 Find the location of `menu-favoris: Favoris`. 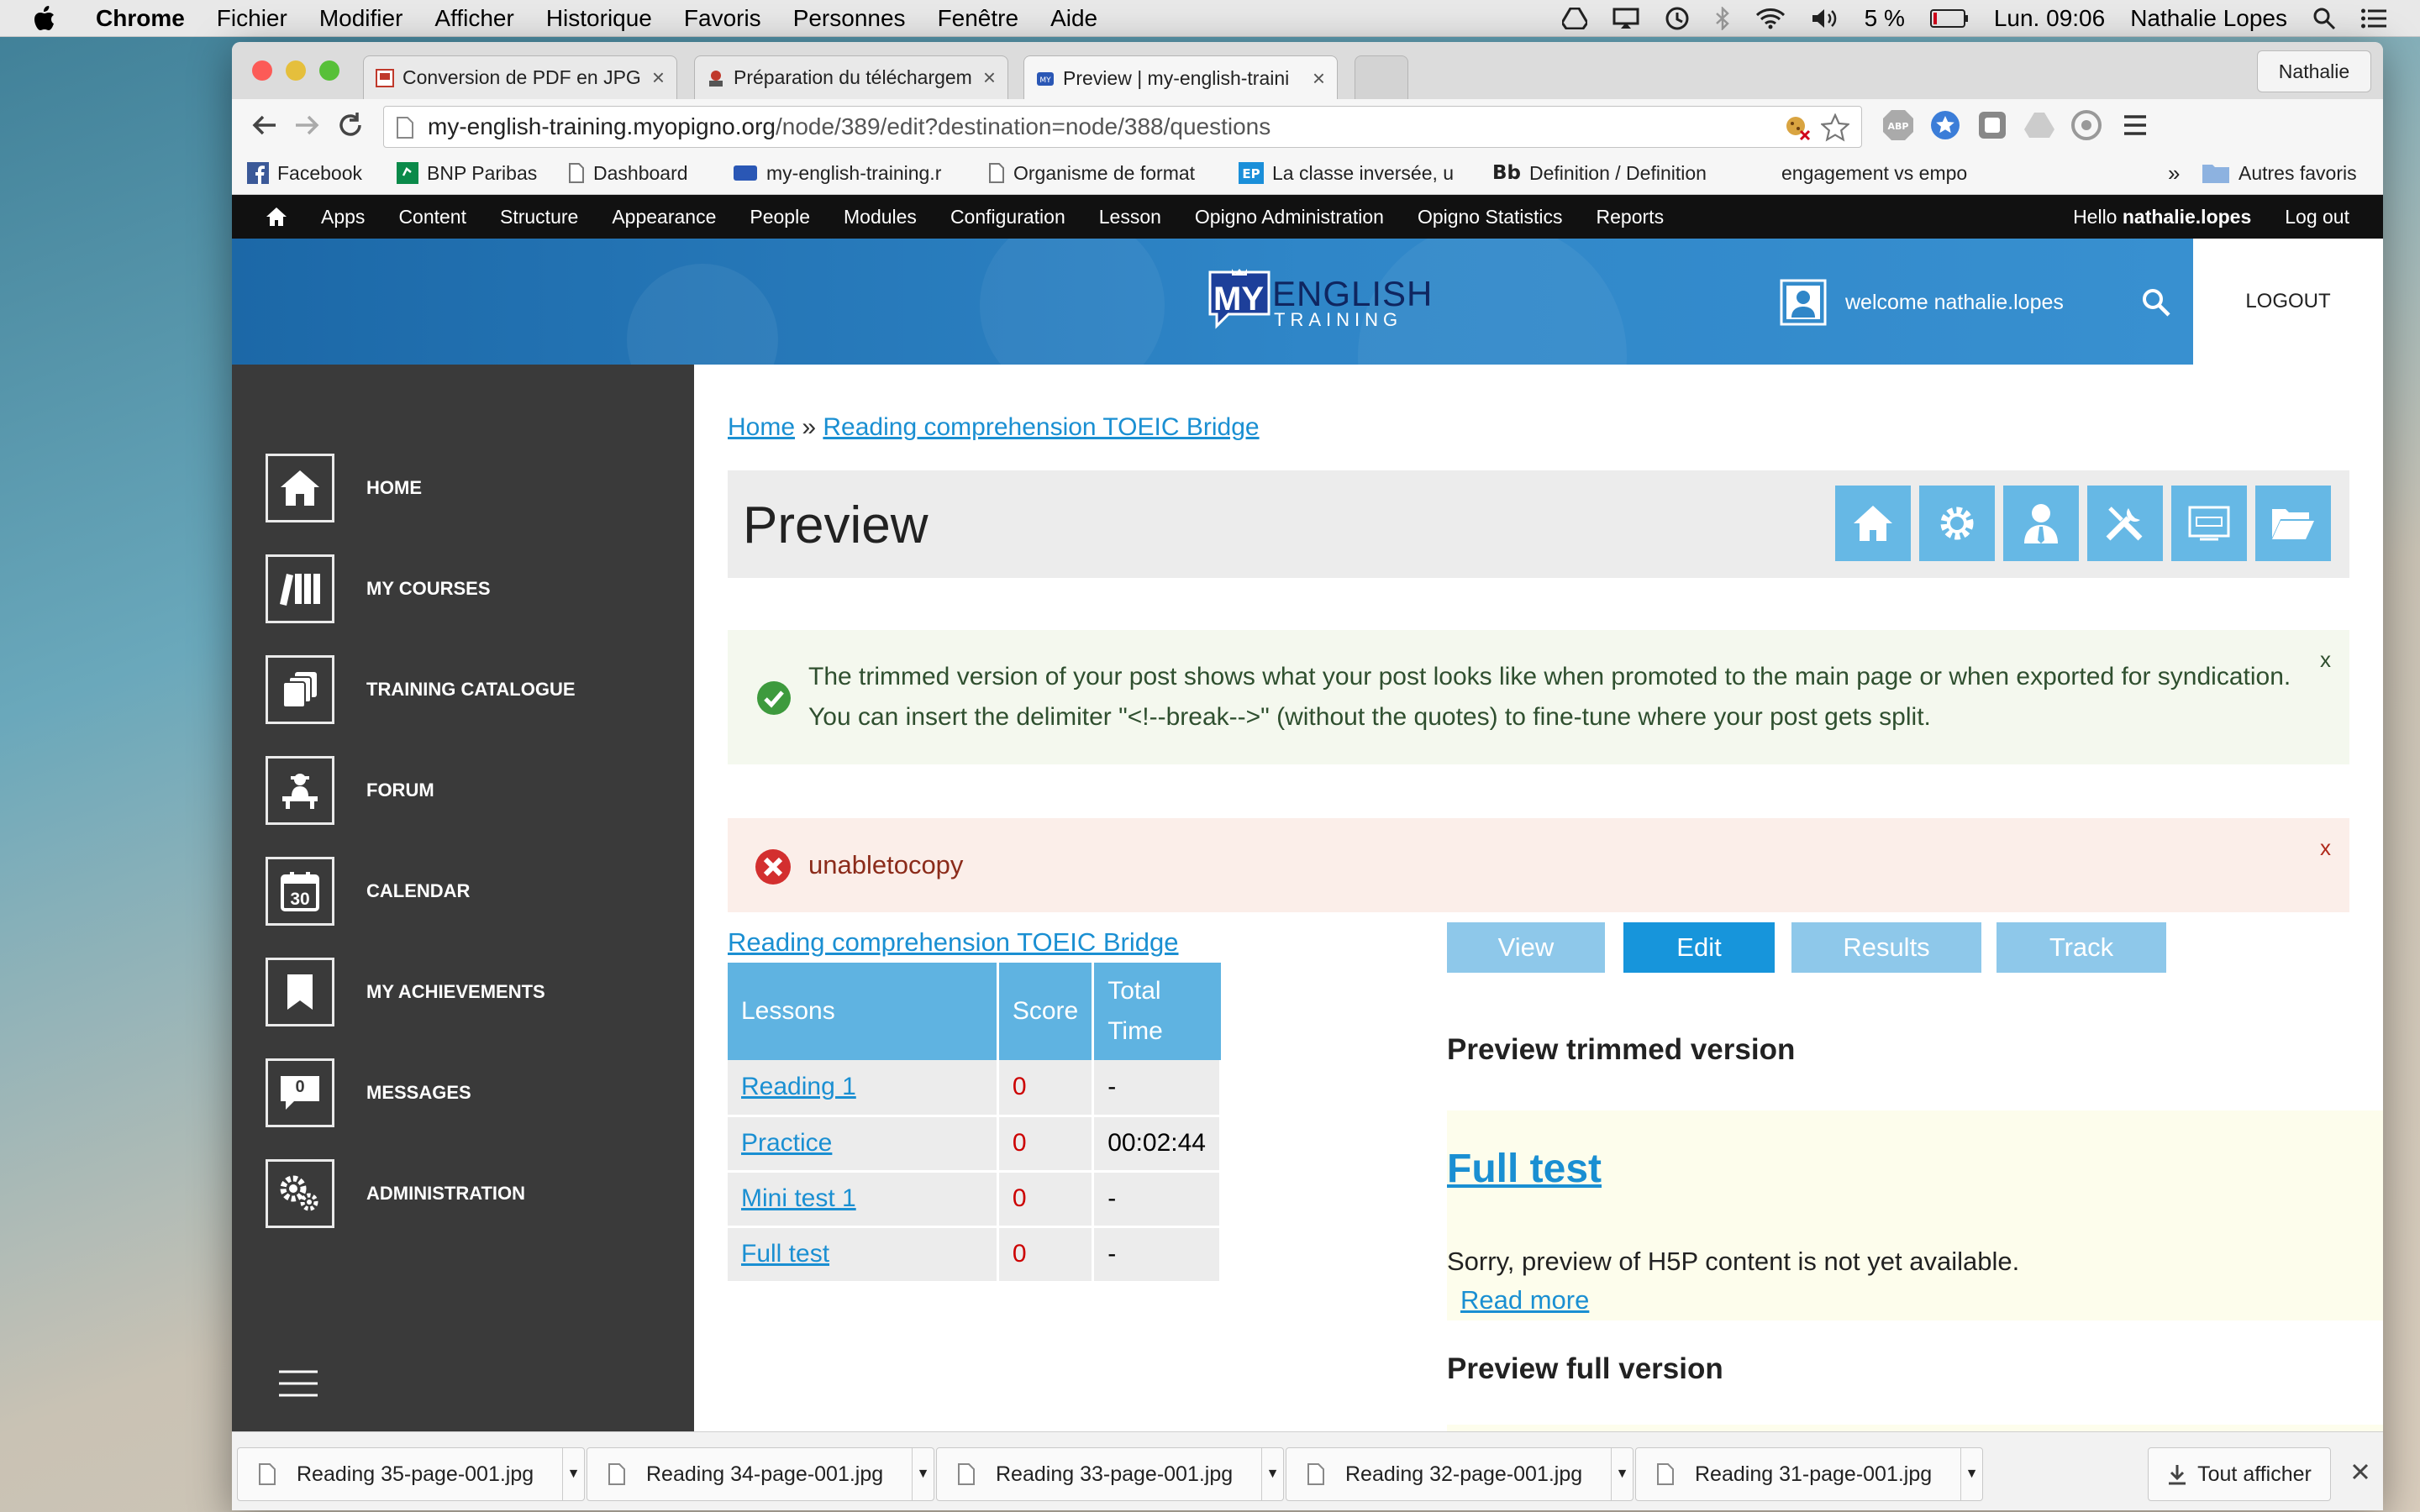

menu-favoris: Favoris is located at coordinates (722, 18).